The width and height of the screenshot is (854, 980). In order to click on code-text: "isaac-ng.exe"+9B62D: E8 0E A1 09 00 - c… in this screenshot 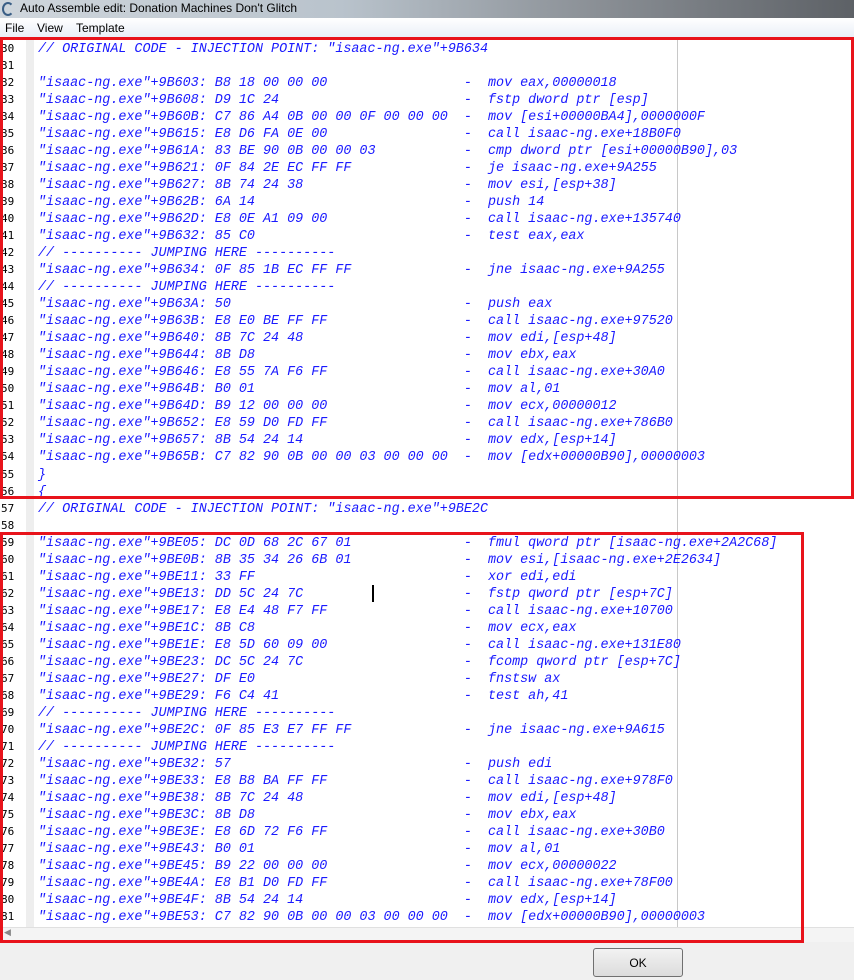, I will do `click(359, 219)`.